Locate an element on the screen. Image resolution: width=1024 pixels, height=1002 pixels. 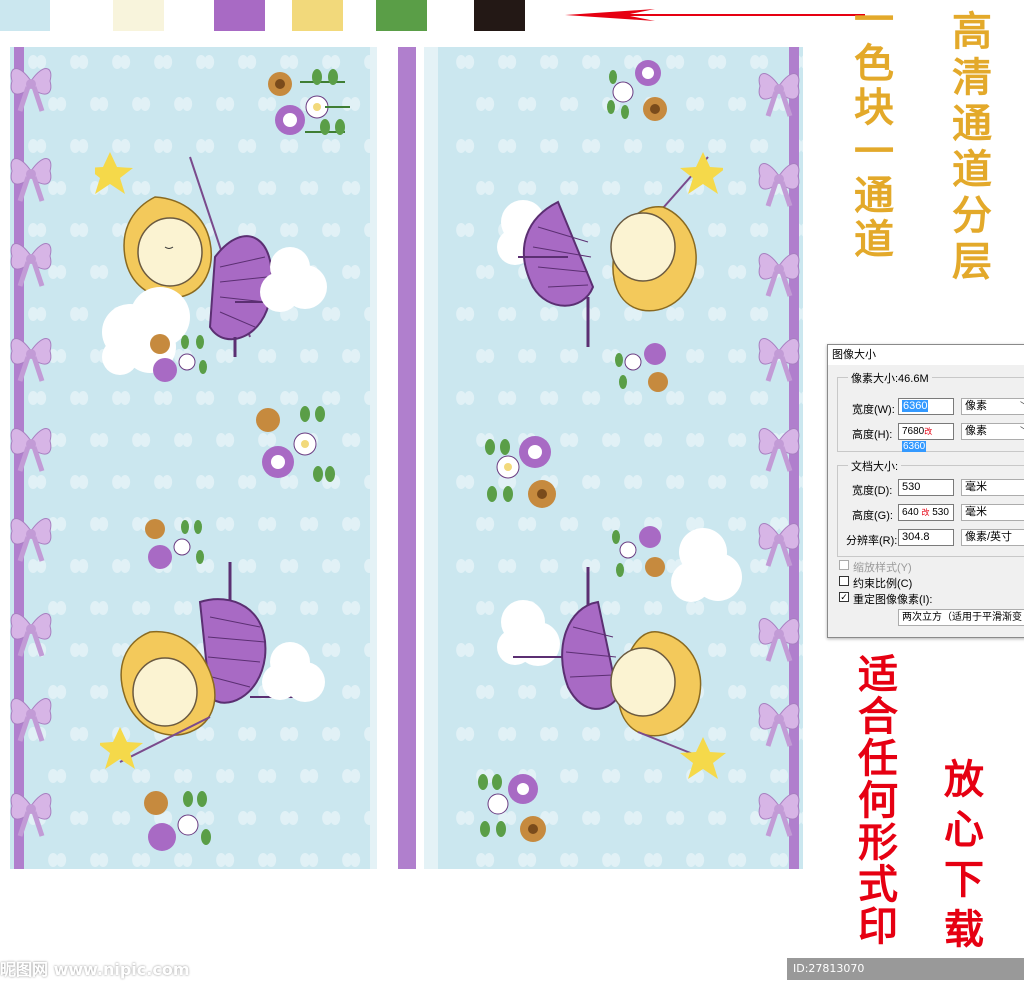
caption-char: 适 is located at coordinates (878, 674).